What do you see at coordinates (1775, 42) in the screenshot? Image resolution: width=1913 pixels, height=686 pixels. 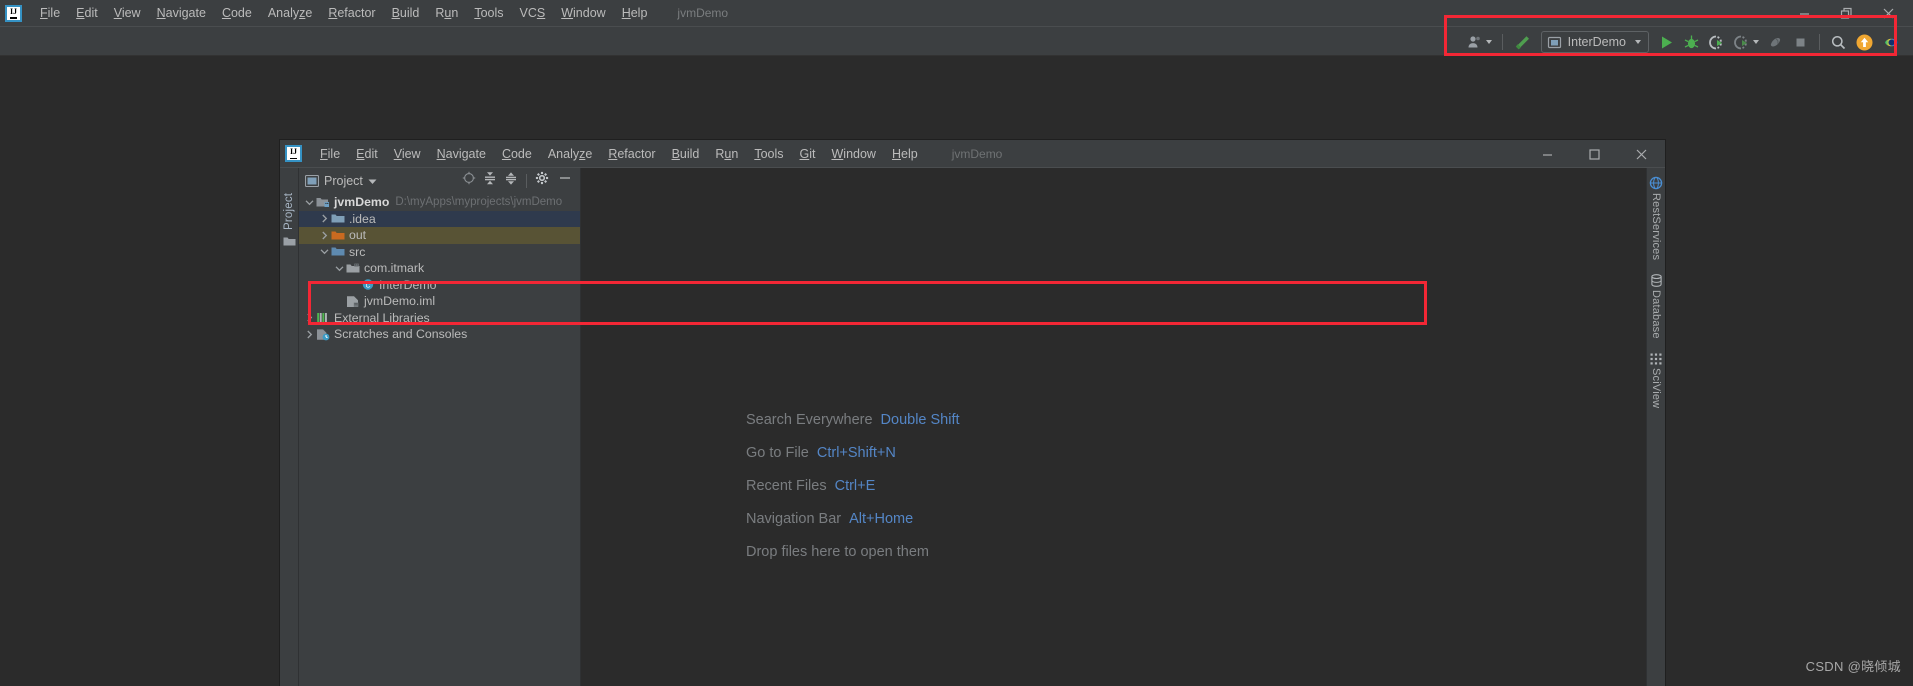 I see `attach-profiler-button` at bounding box center [1775, 42].